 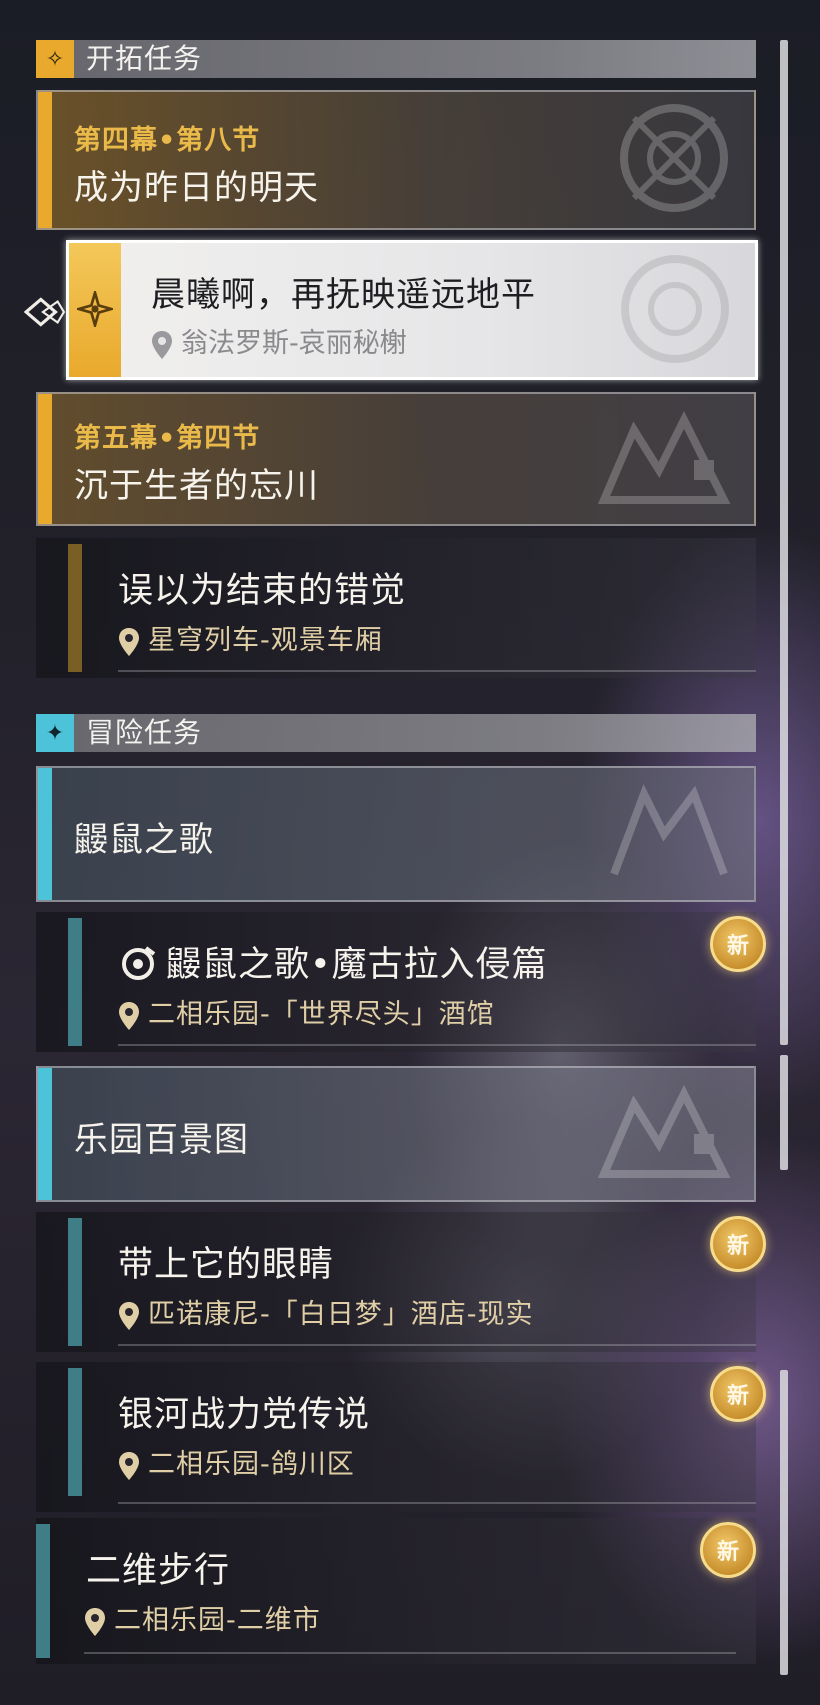 What do you see at coordinates (341, 1314) in the screenshot?
I see `location-text: 匹诺康尼-「白日梦」酒店-现实` at bounding box center [341, 1314].